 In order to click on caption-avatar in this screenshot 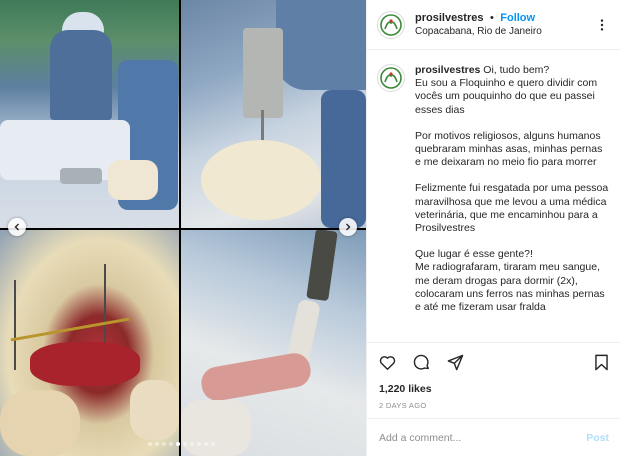, I will do `click(391, 78)`.